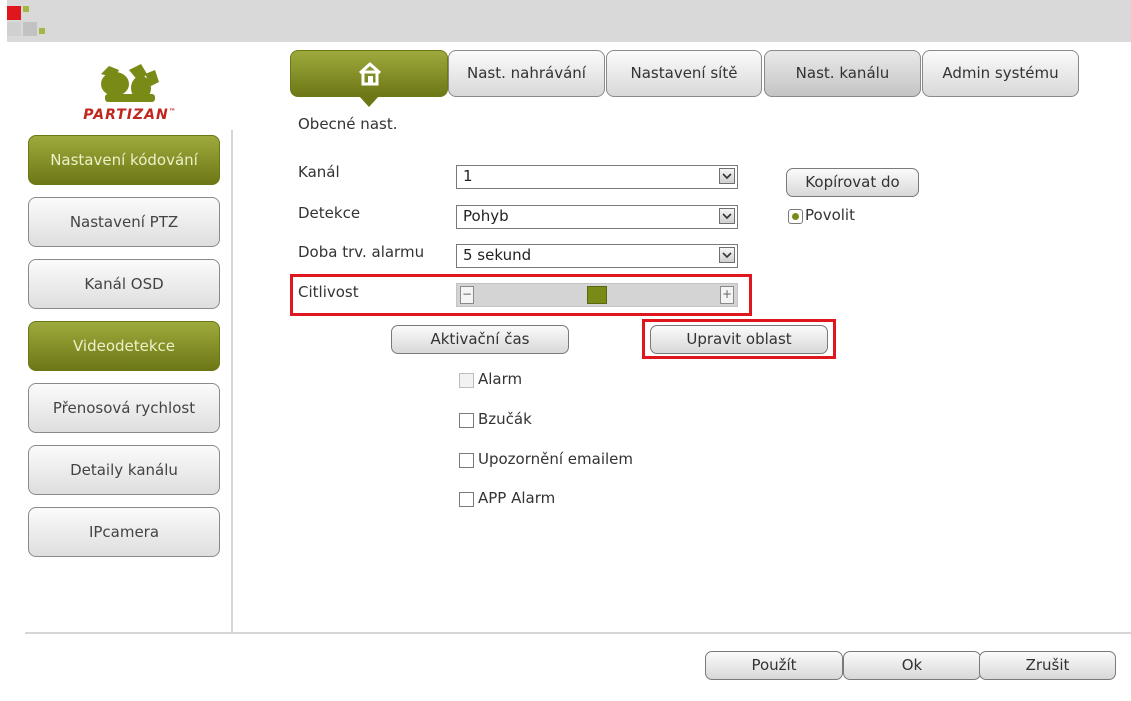  I want to click on tab-home, so click(369, 73).